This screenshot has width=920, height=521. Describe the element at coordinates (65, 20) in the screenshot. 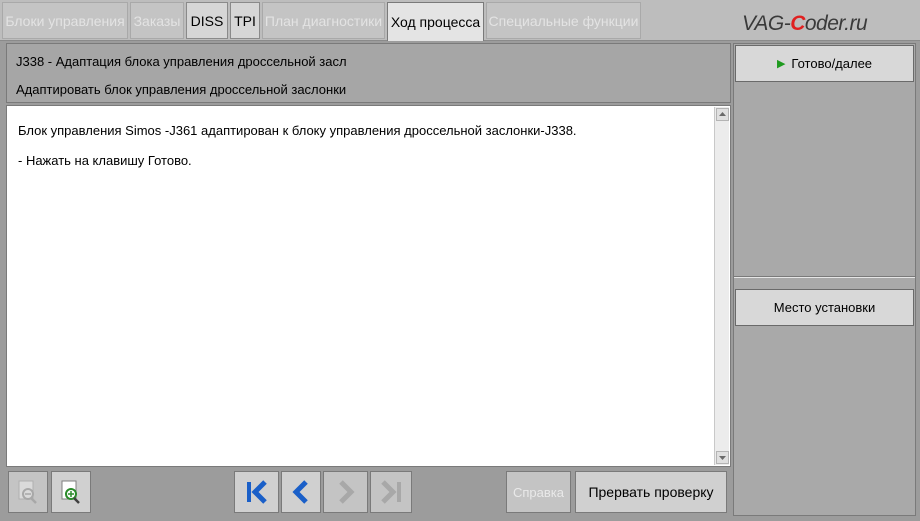

I see `tab-control-units: Блоки управления` at that location.